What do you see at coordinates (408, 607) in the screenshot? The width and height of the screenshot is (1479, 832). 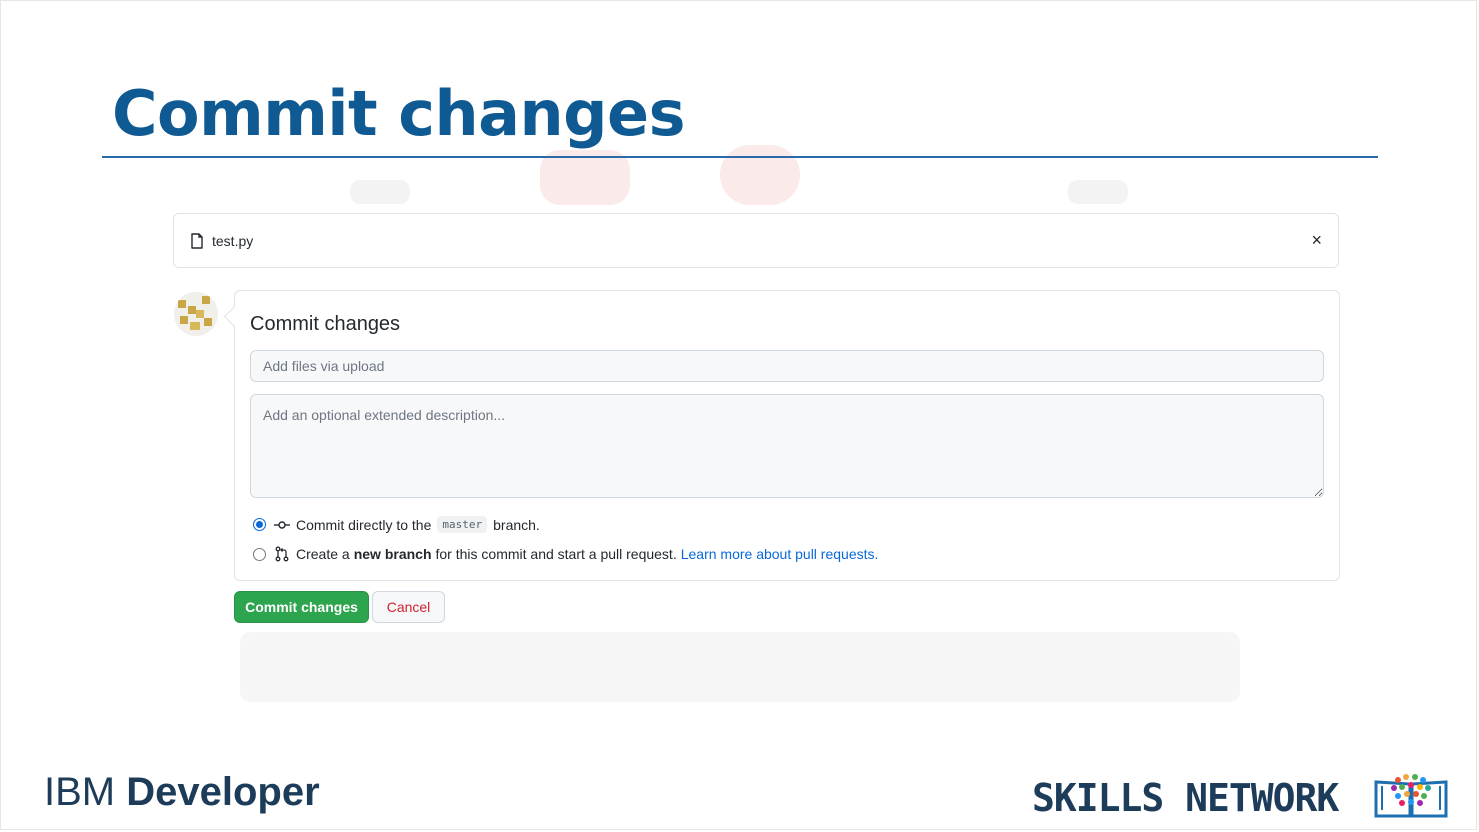 I see `cancel-button: Cancel` at bounding box center [408, 607].